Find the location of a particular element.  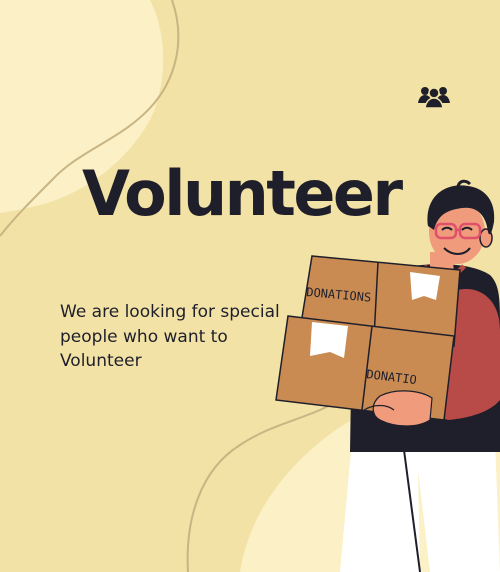

hand is located at coordinates (402, 408).